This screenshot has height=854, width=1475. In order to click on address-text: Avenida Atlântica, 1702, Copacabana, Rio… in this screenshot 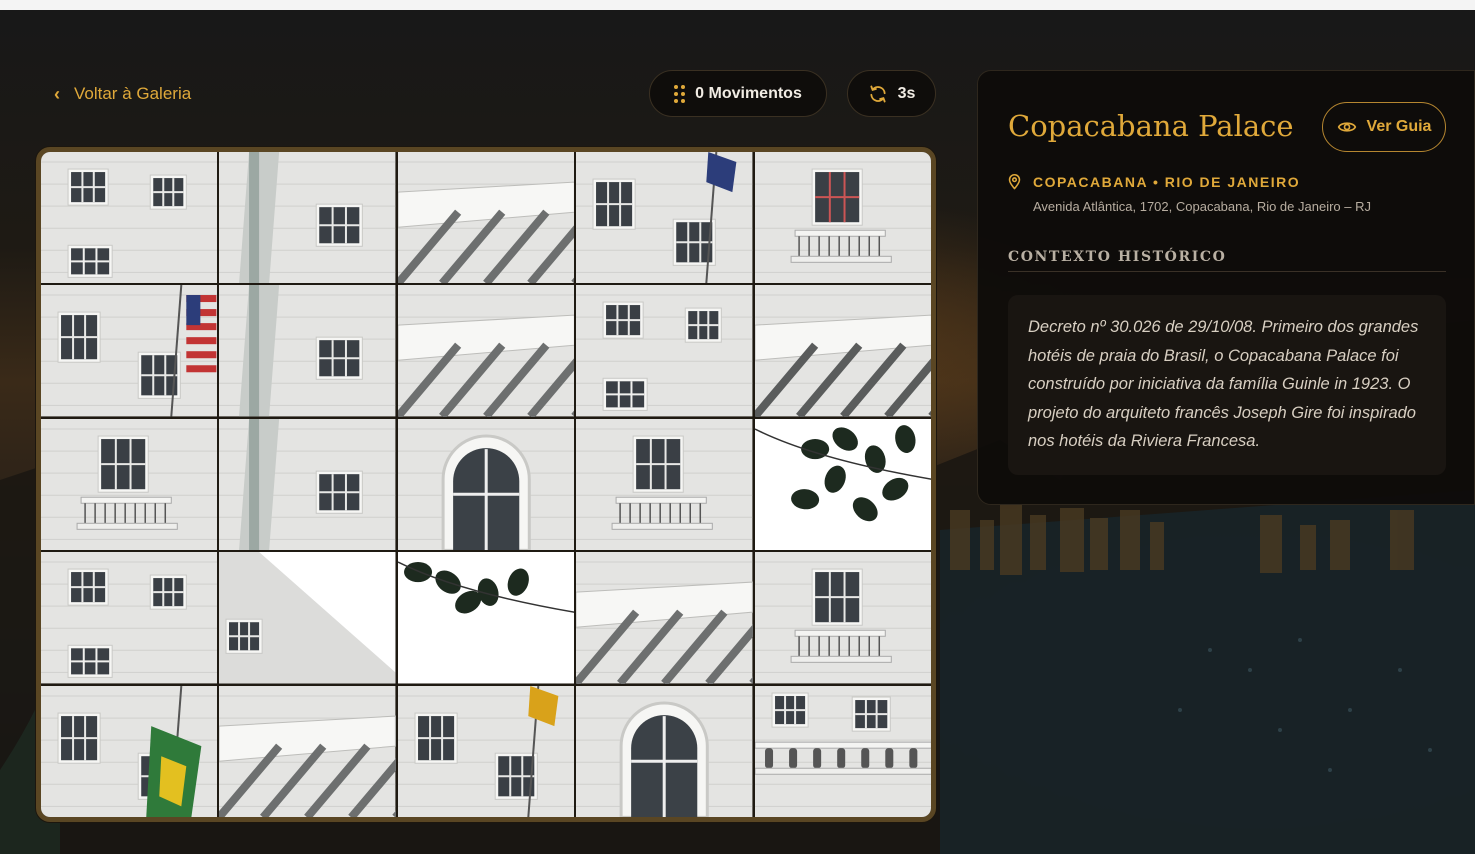, I will do `click(1202, 206)`.